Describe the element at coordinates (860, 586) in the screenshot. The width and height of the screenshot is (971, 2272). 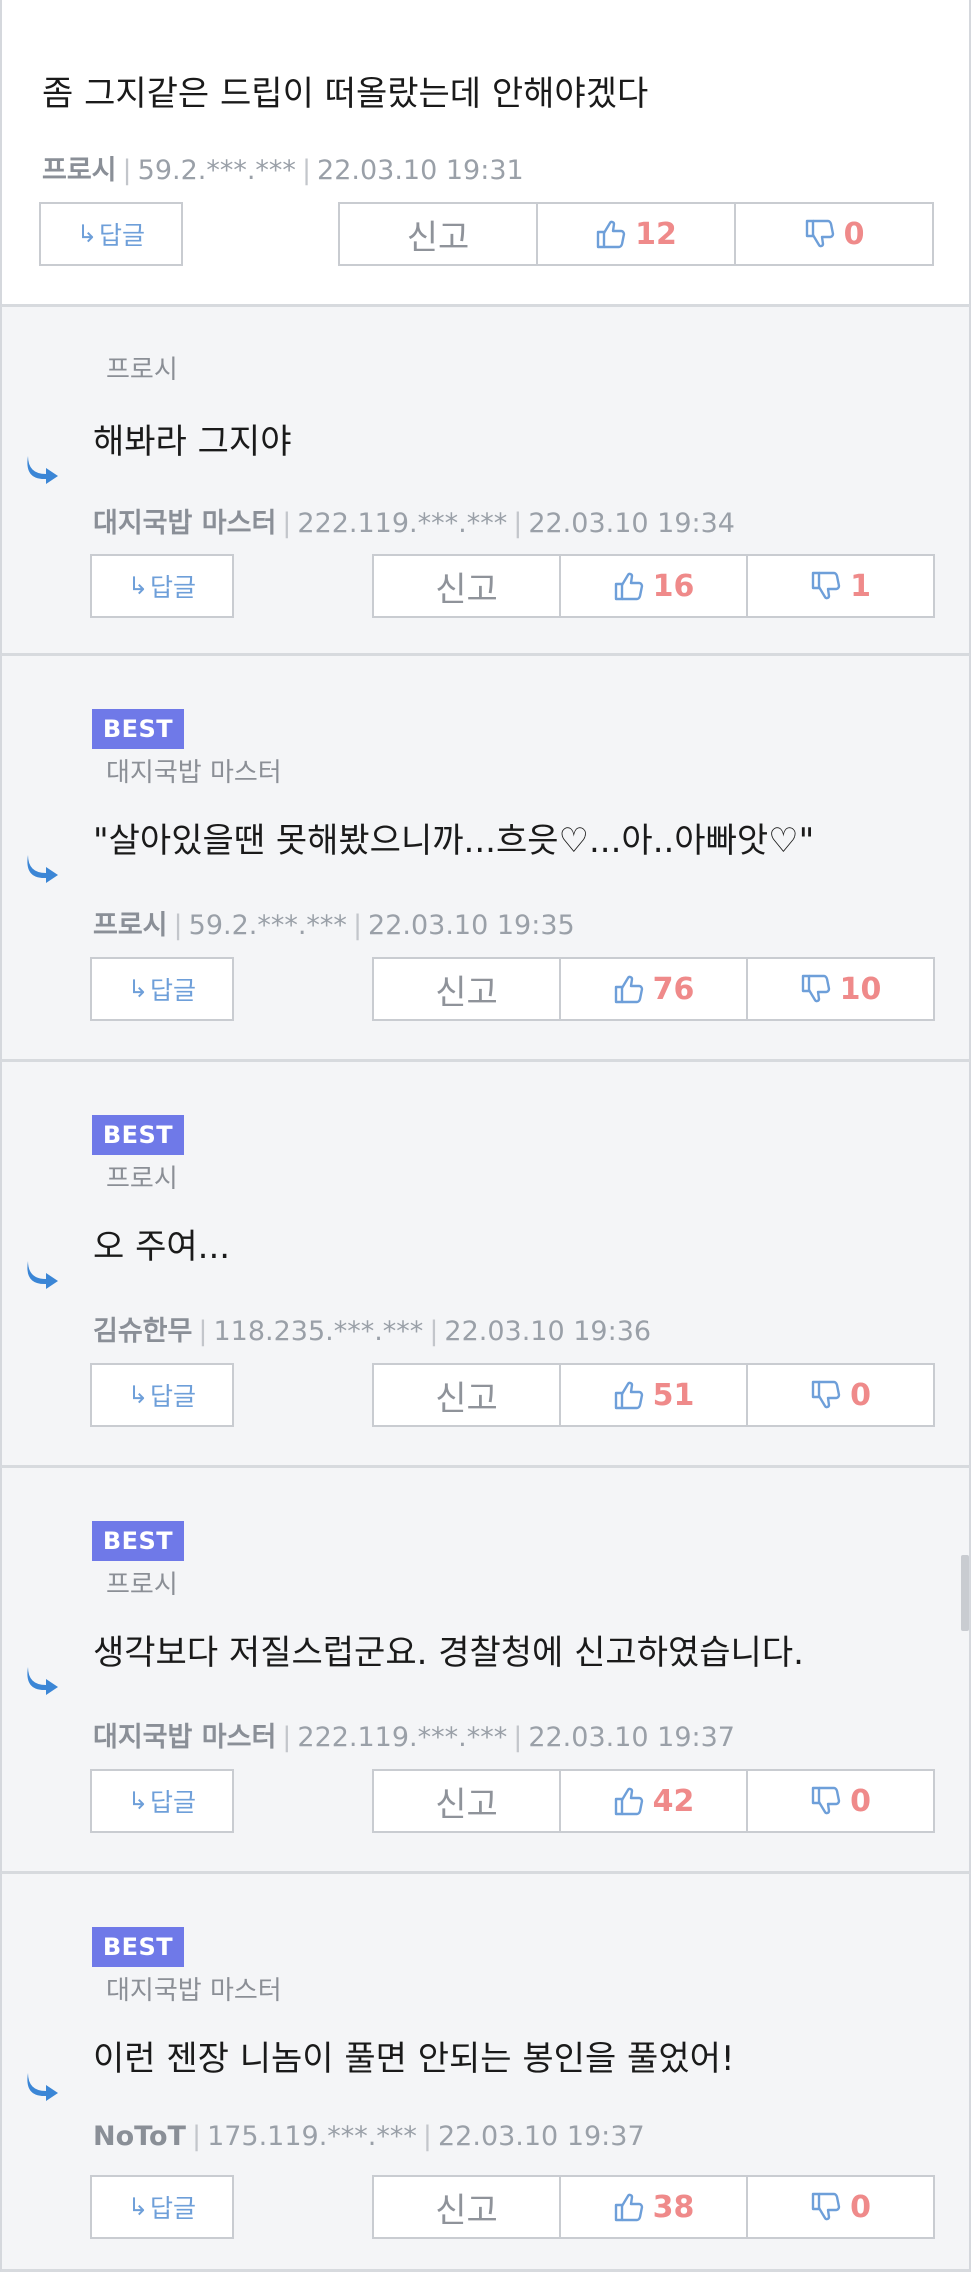
I see `dislike-count: 1` at that location.